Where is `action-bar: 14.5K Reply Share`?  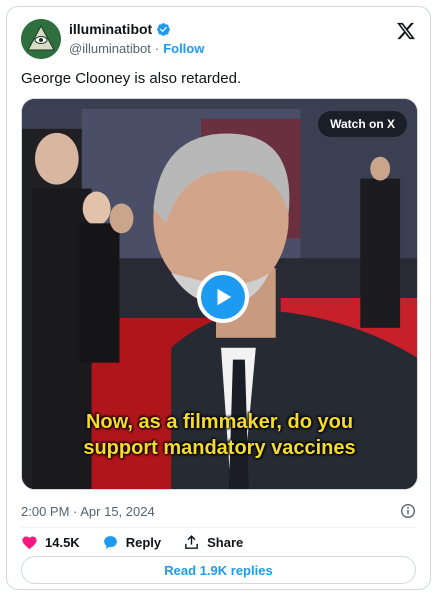
action-bar: 14.5K Reply Share is located at coordinates (132, 542).